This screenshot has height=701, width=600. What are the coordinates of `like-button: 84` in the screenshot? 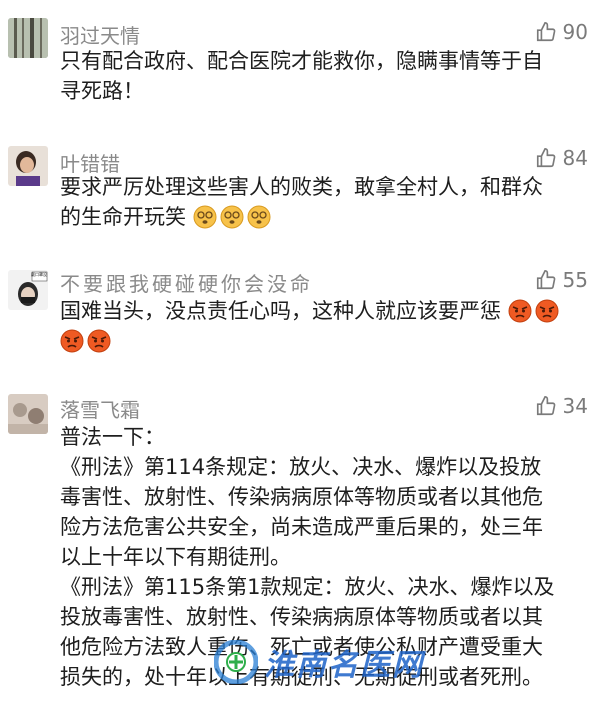 It's located at (561, 158).